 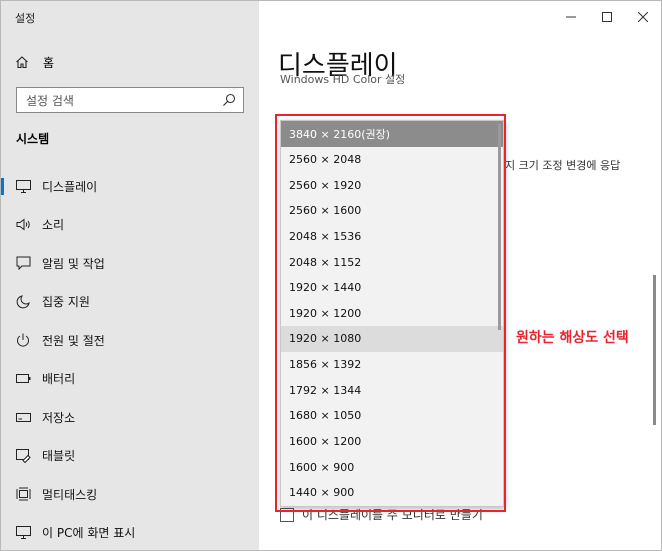 I want to click on minimize-button, so click(x=571, y=17).